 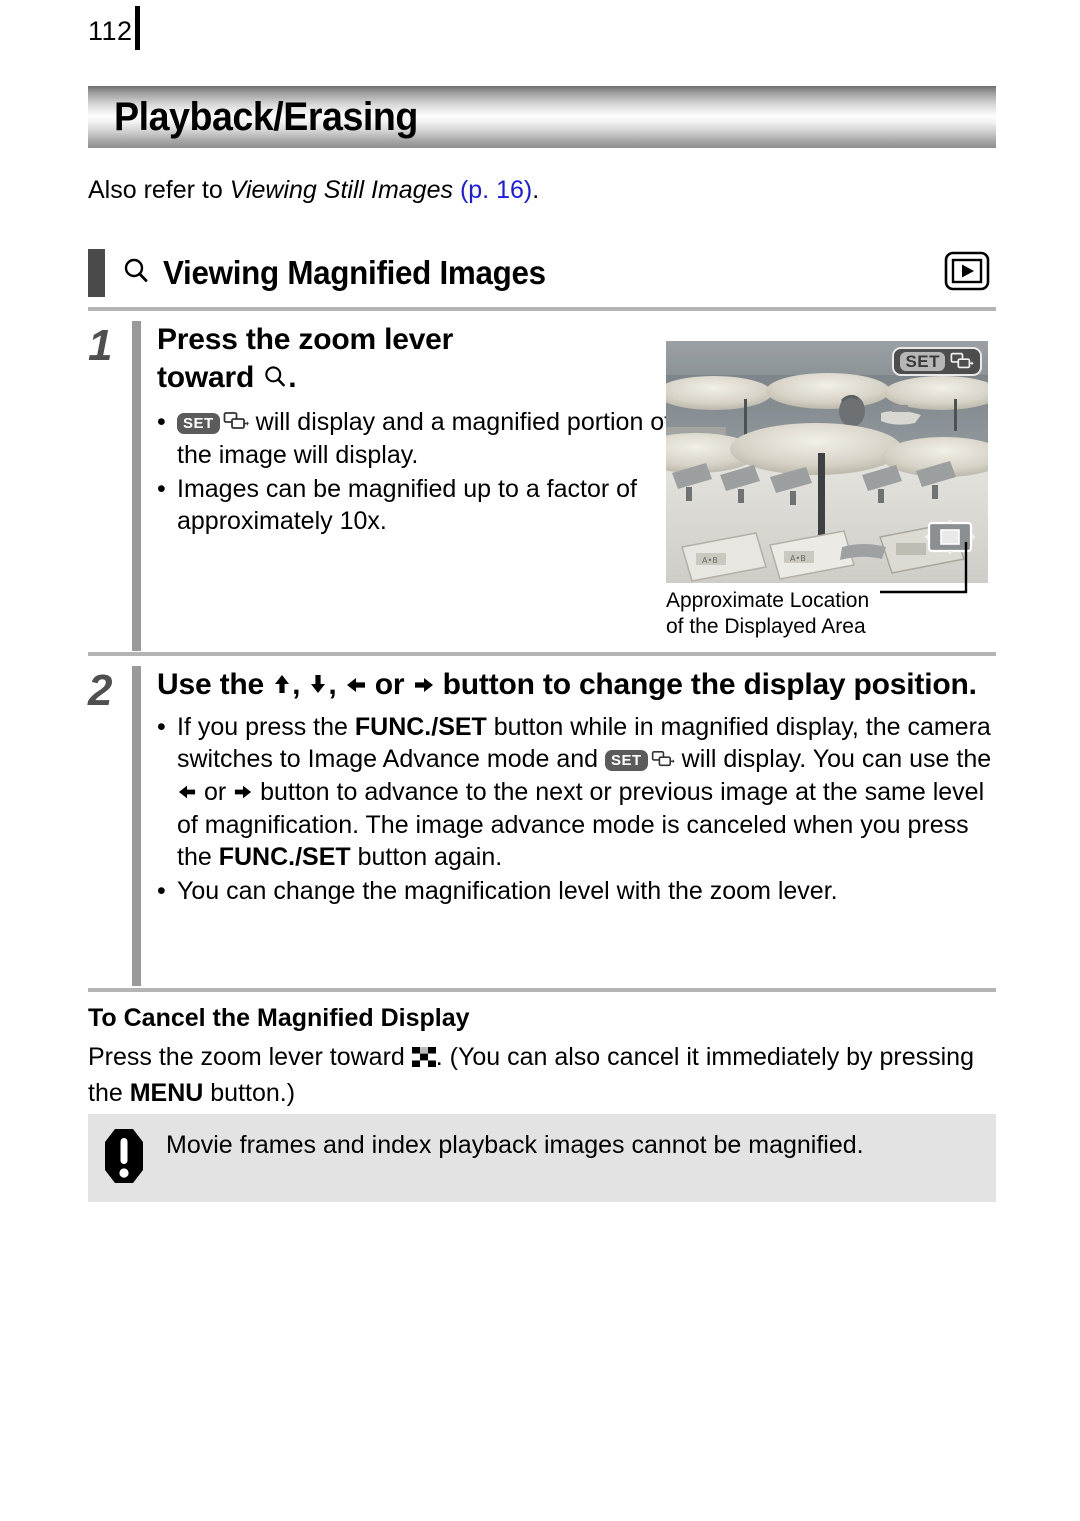 I want to click on photo-set-label: SET, so click(x=922, y=361).